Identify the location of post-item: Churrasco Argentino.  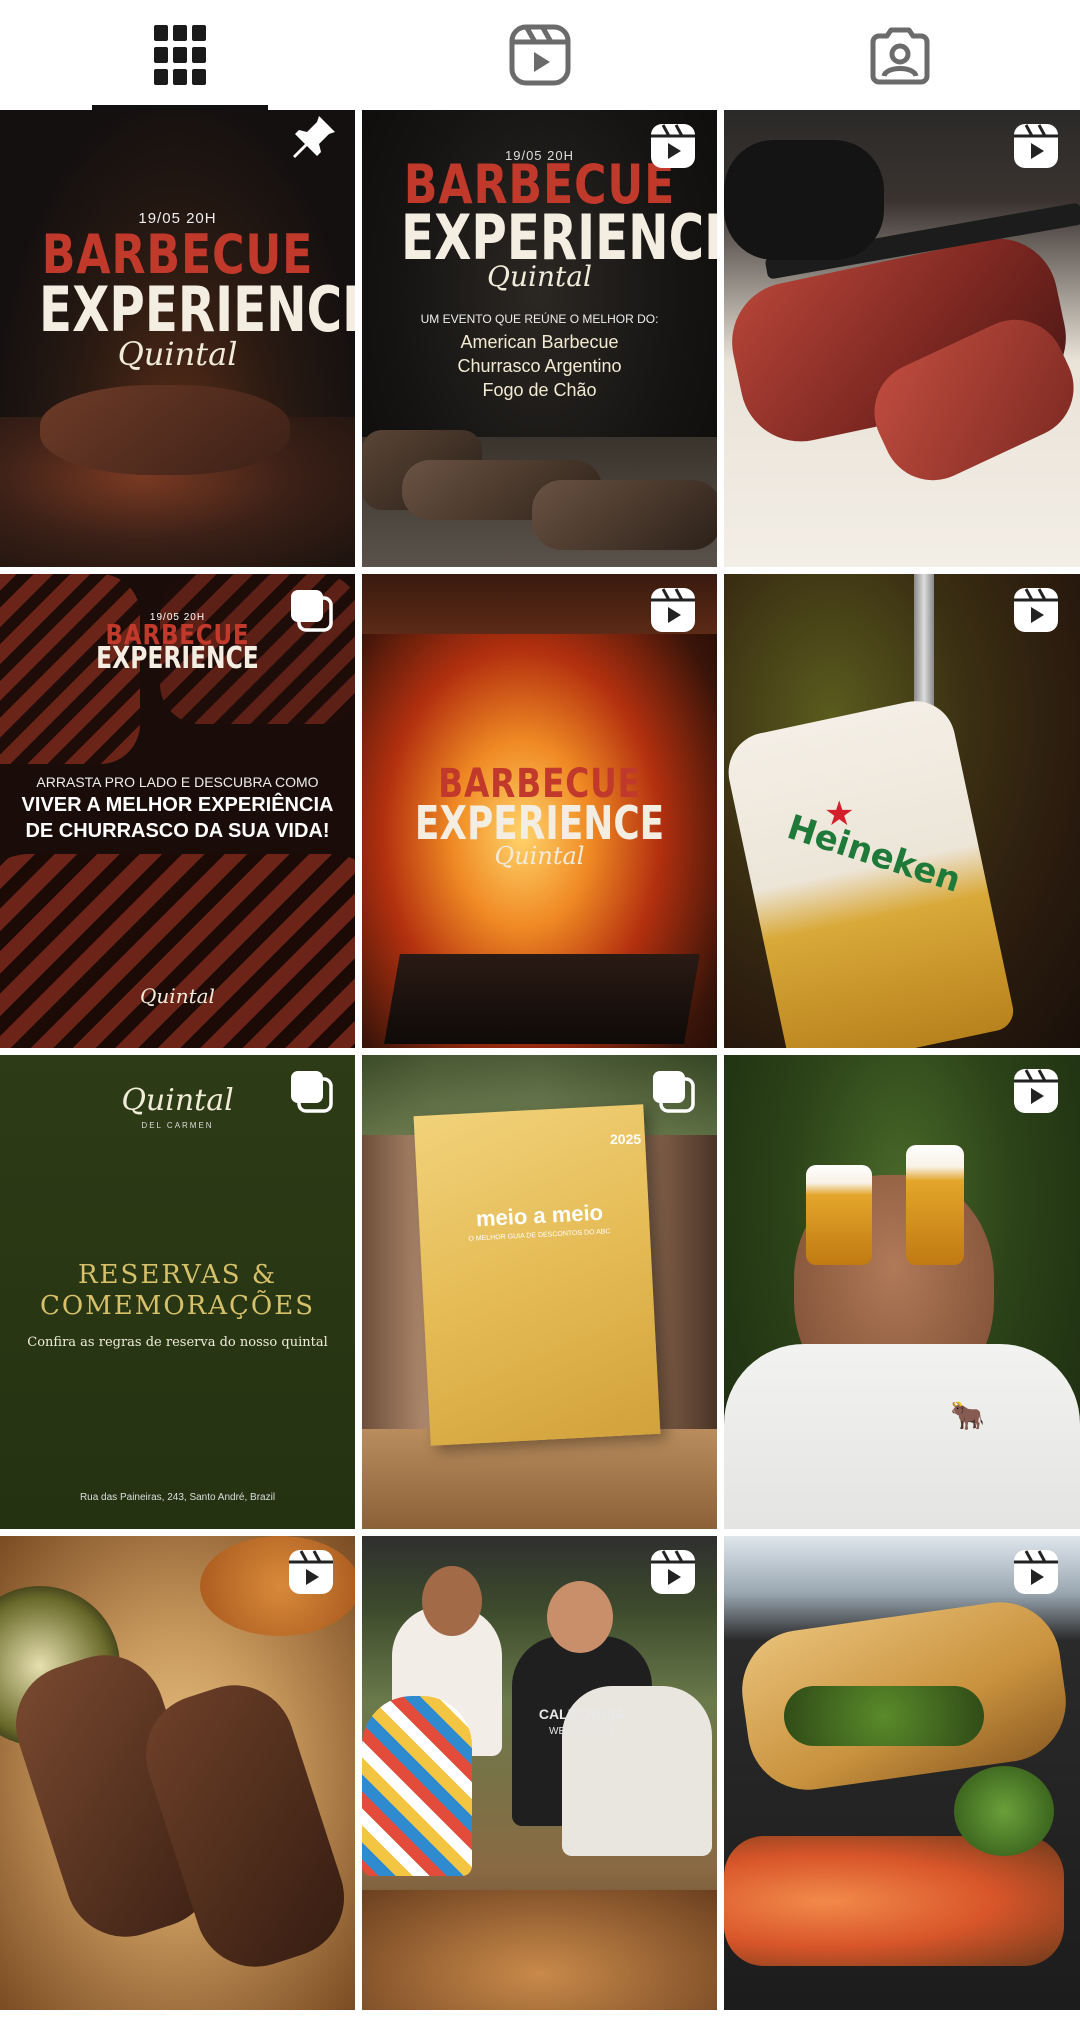
(539, 366).